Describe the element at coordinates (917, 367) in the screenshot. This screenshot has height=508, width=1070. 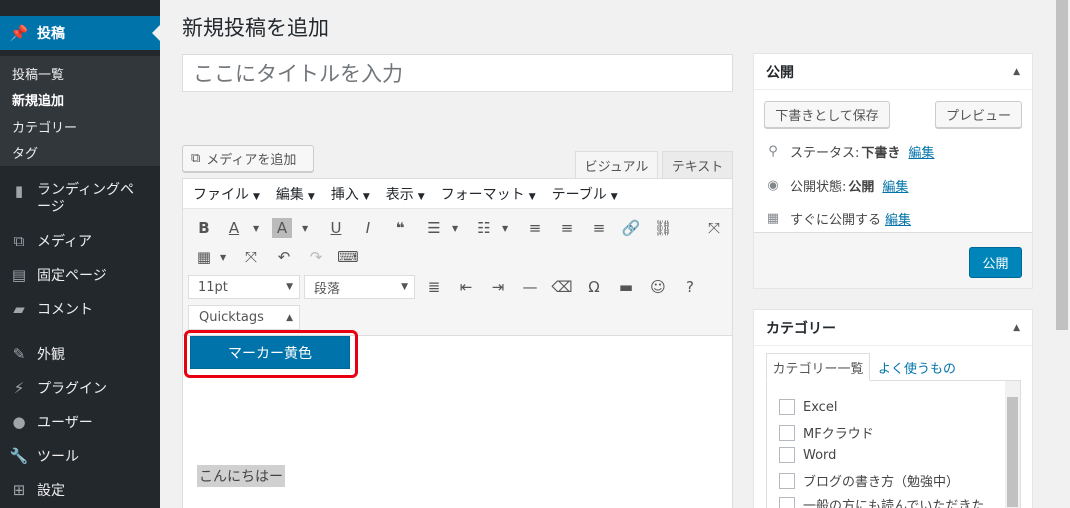
I see `tab-popular-categories: よく使うもの` at that location.